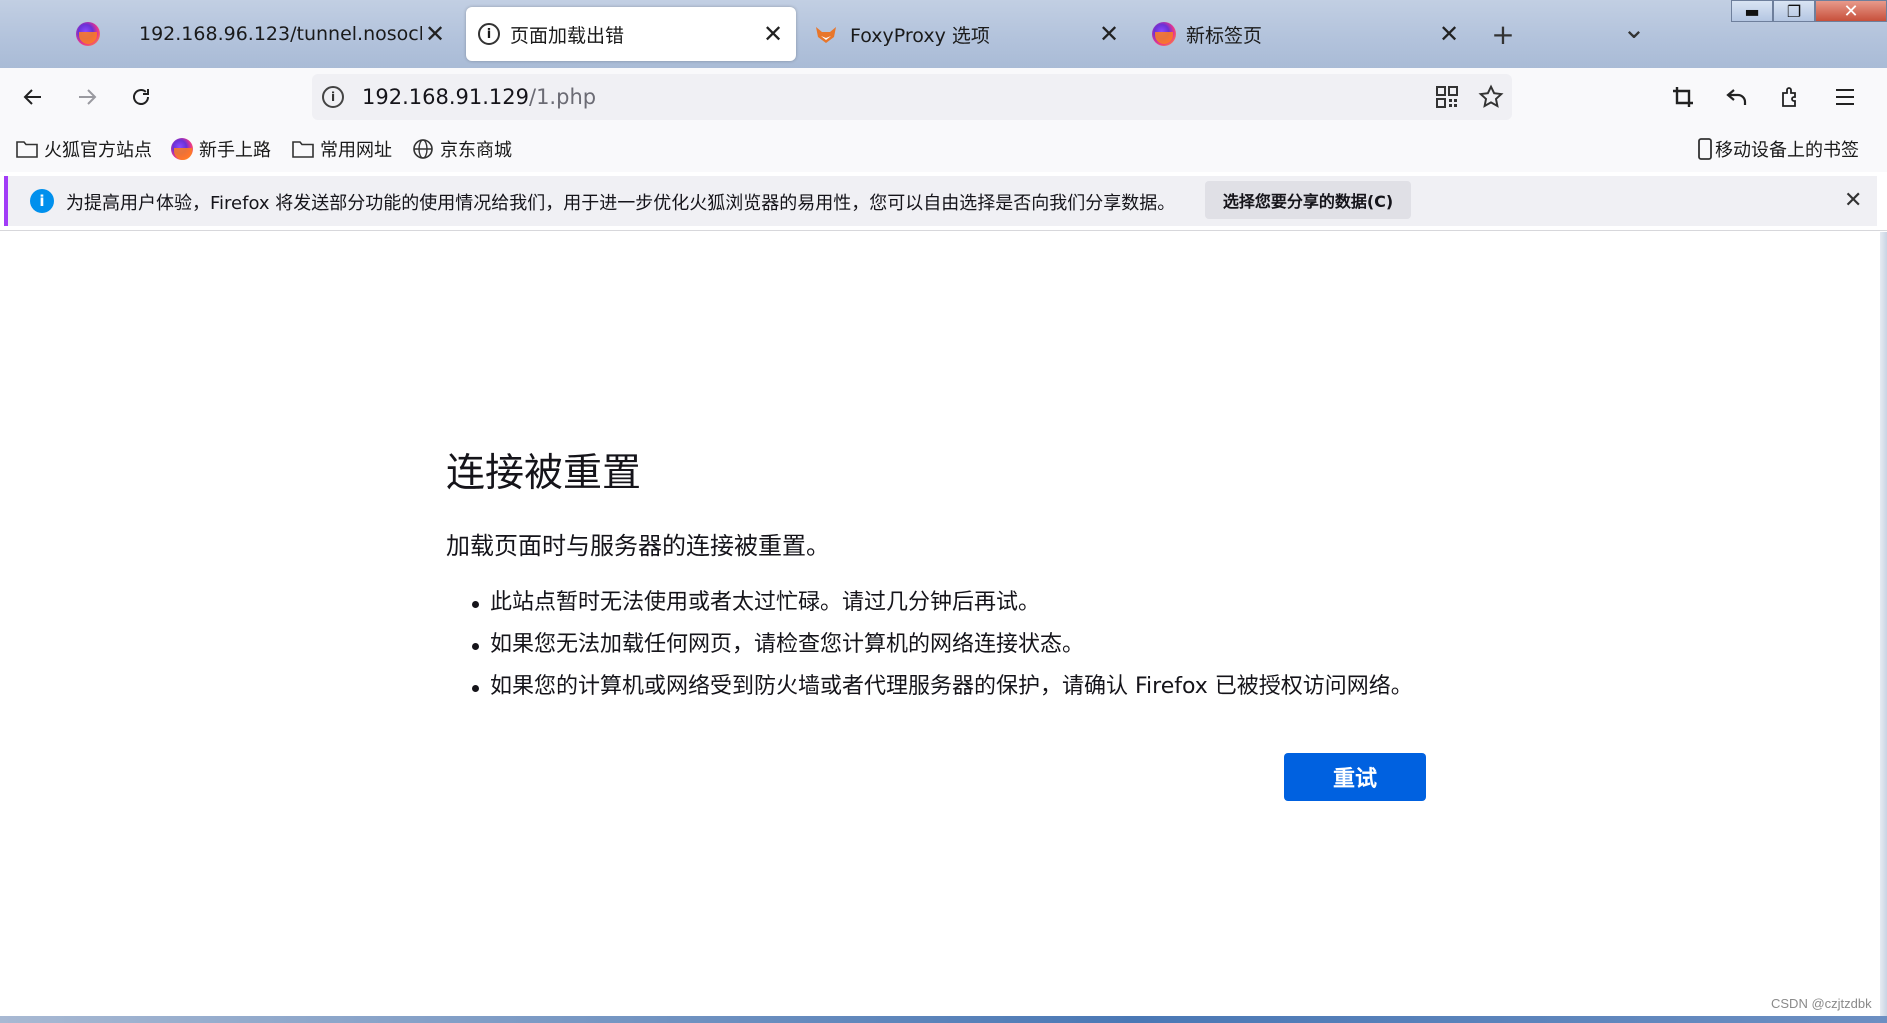 Image resolution: width=1887 pixels, height=1023 pixels. I want to click on screenshot-button, so click(1683, 97).